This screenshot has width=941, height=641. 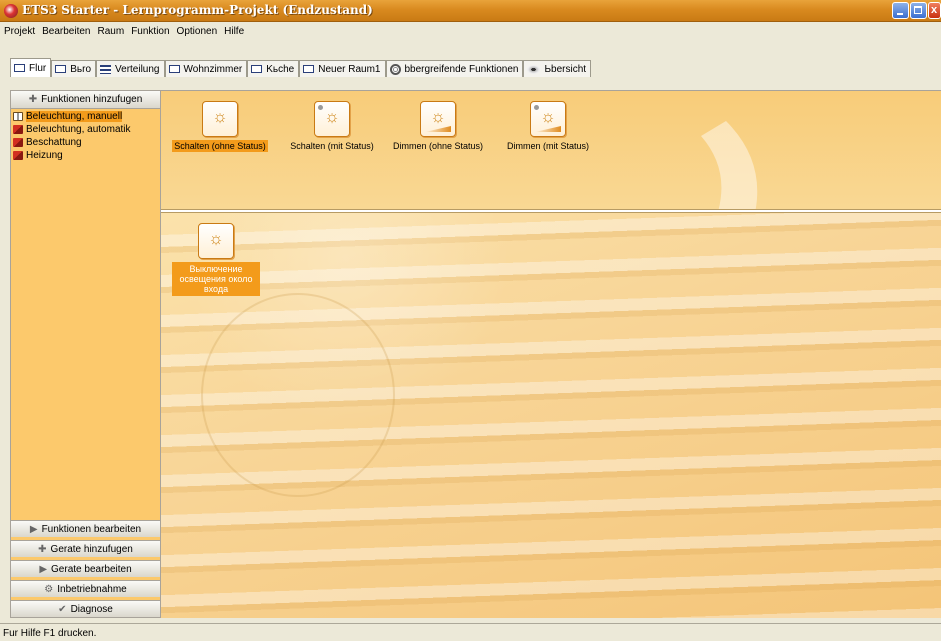 I want to click on tree-item-label: Beleuchtung, manuell, so click(x=74, y=116).